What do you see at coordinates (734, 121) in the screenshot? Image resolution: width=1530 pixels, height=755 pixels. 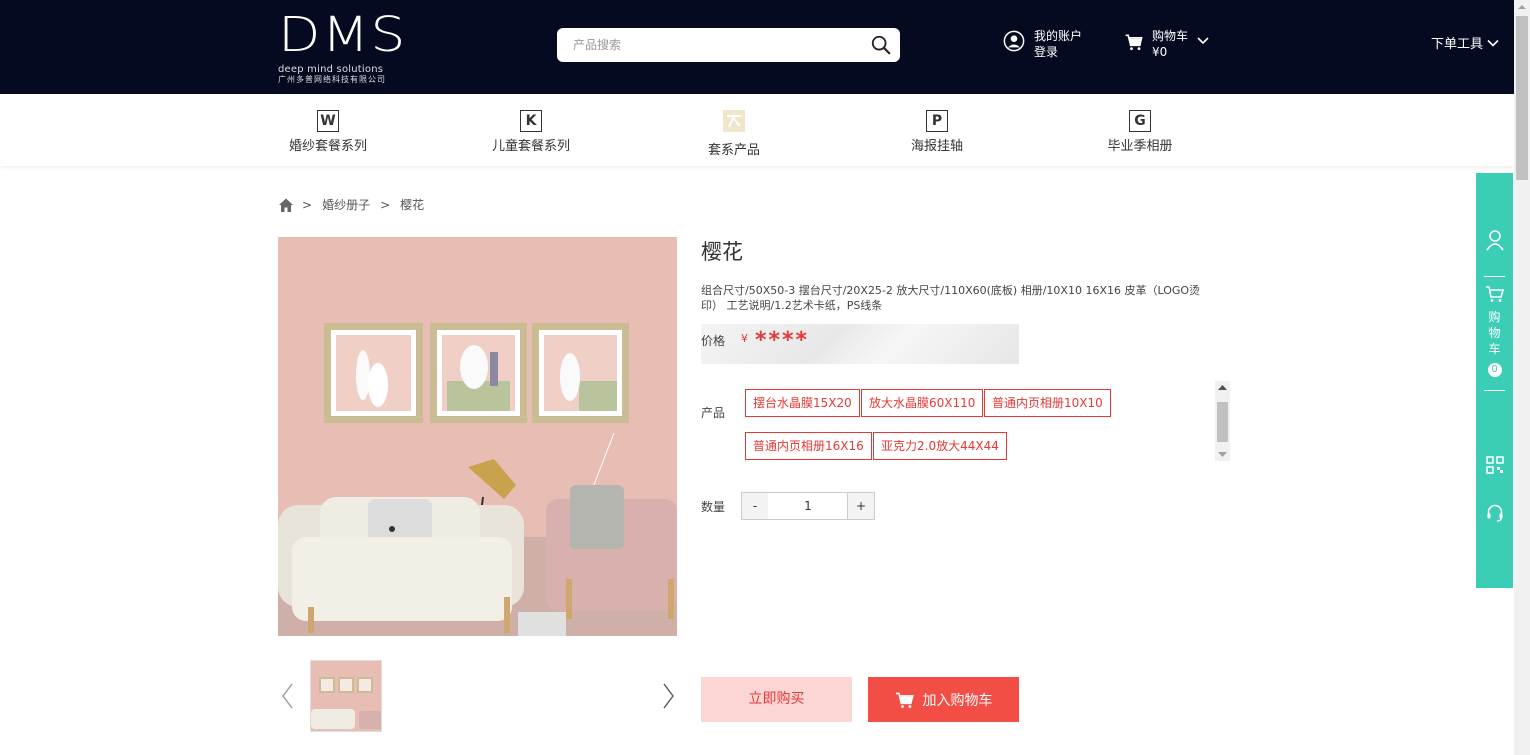 I see `package-icon` at bounding box center [734, 121].